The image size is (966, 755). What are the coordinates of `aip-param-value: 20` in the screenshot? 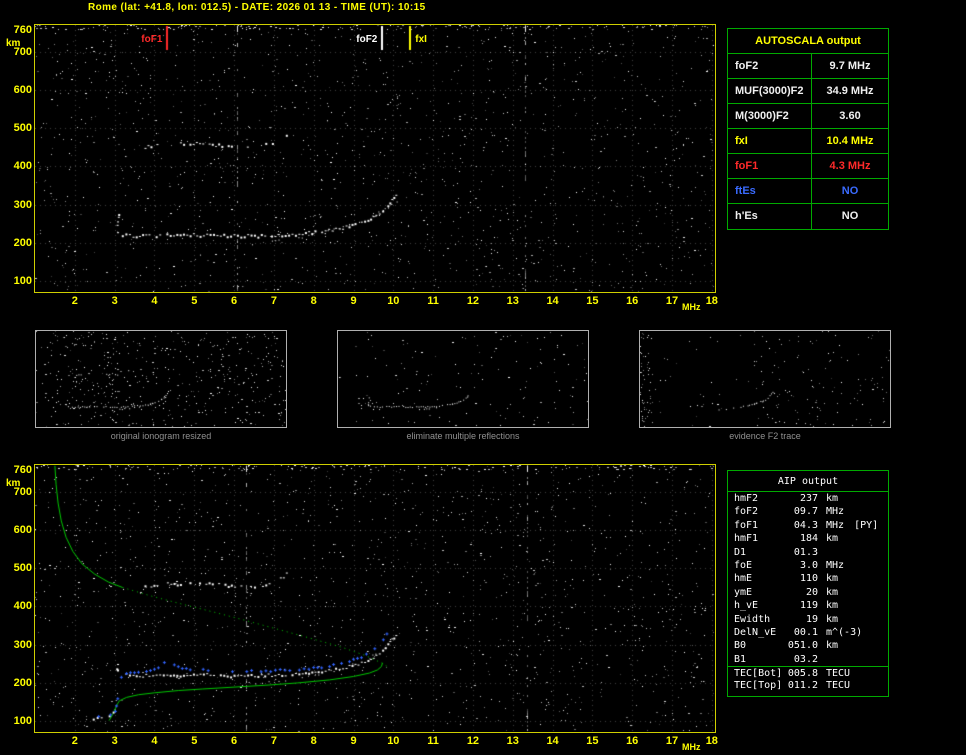 It's located at (811, 592).